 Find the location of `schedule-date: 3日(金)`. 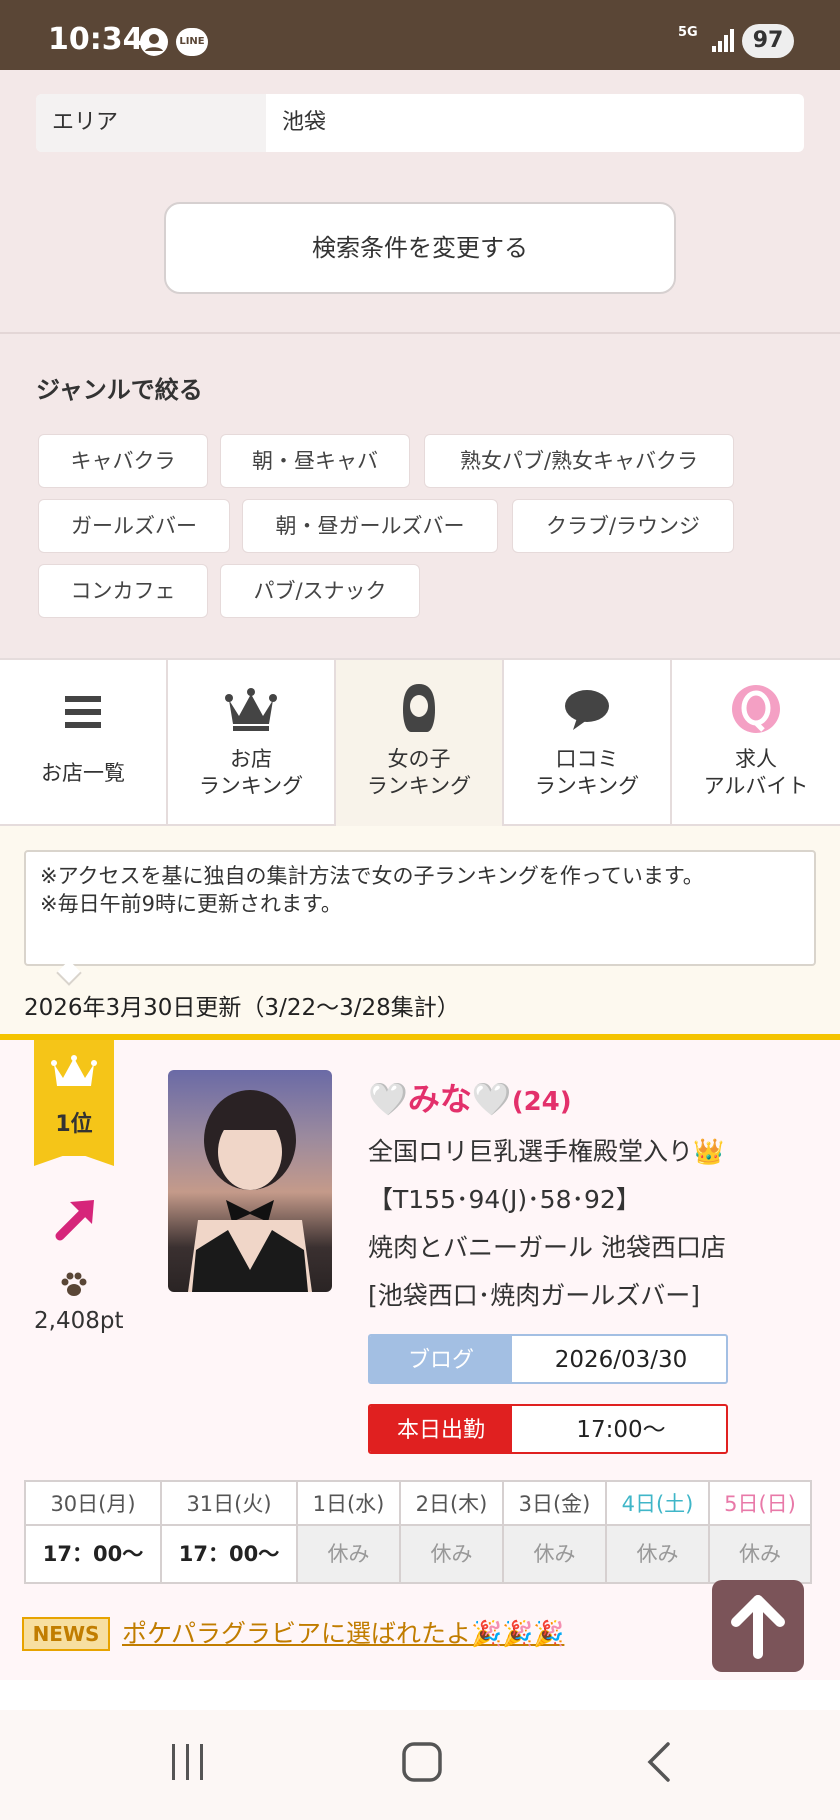

schedule-date: 3日(金) is located at coordinates (554, 1504).